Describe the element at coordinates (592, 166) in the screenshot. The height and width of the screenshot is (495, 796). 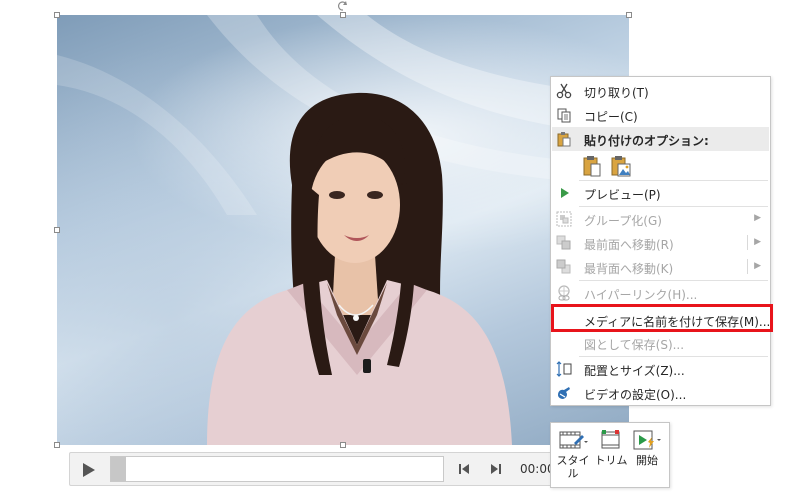
I see `paste-keep-icon` at that location.